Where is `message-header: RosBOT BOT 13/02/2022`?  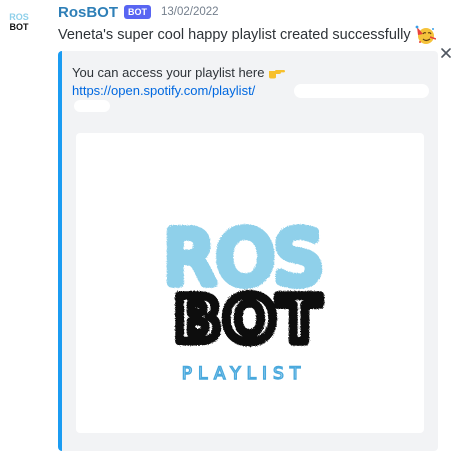
message-header: RosBOT BOT 13/02/2022 is located at coordinates (138, 12).